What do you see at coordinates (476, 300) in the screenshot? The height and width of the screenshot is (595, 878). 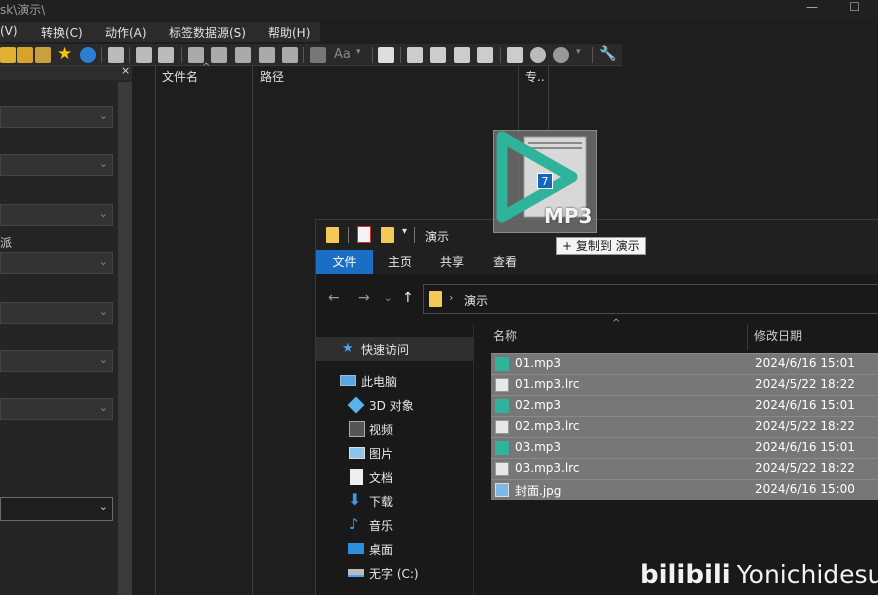 I see `address-current-folder: 演示` at bounding box center [476, 300].